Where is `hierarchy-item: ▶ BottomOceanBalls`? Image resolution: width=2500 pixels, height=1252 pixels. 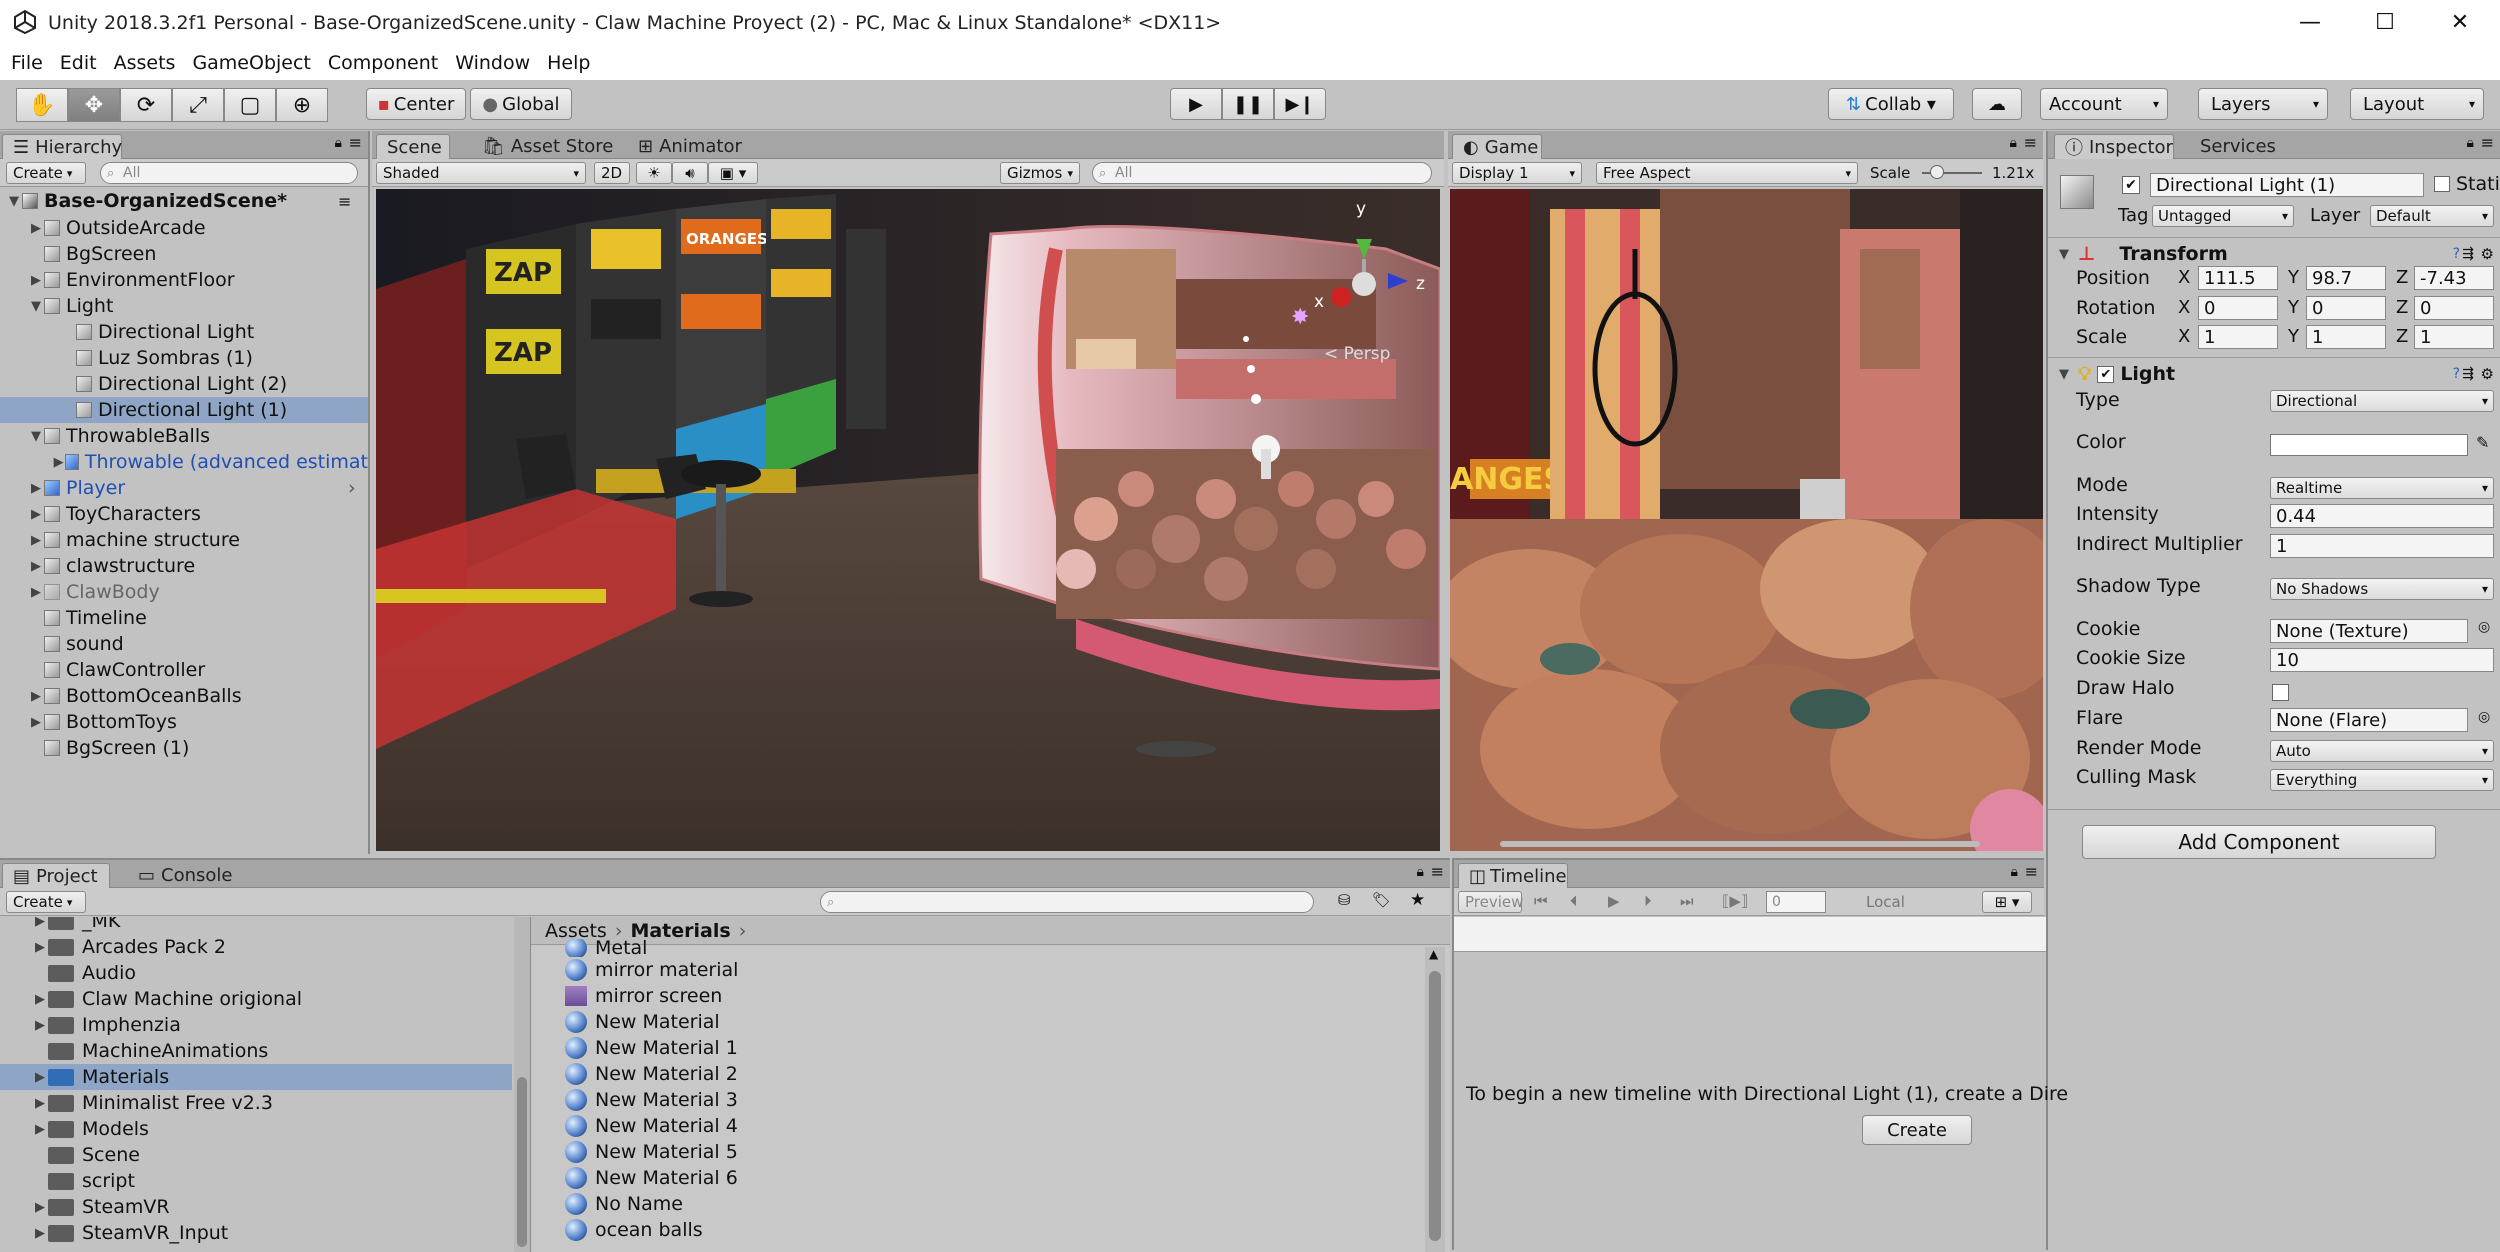 hierarchy-item: ▶ BottomOceanBalls is located at coordinates (184, 696).